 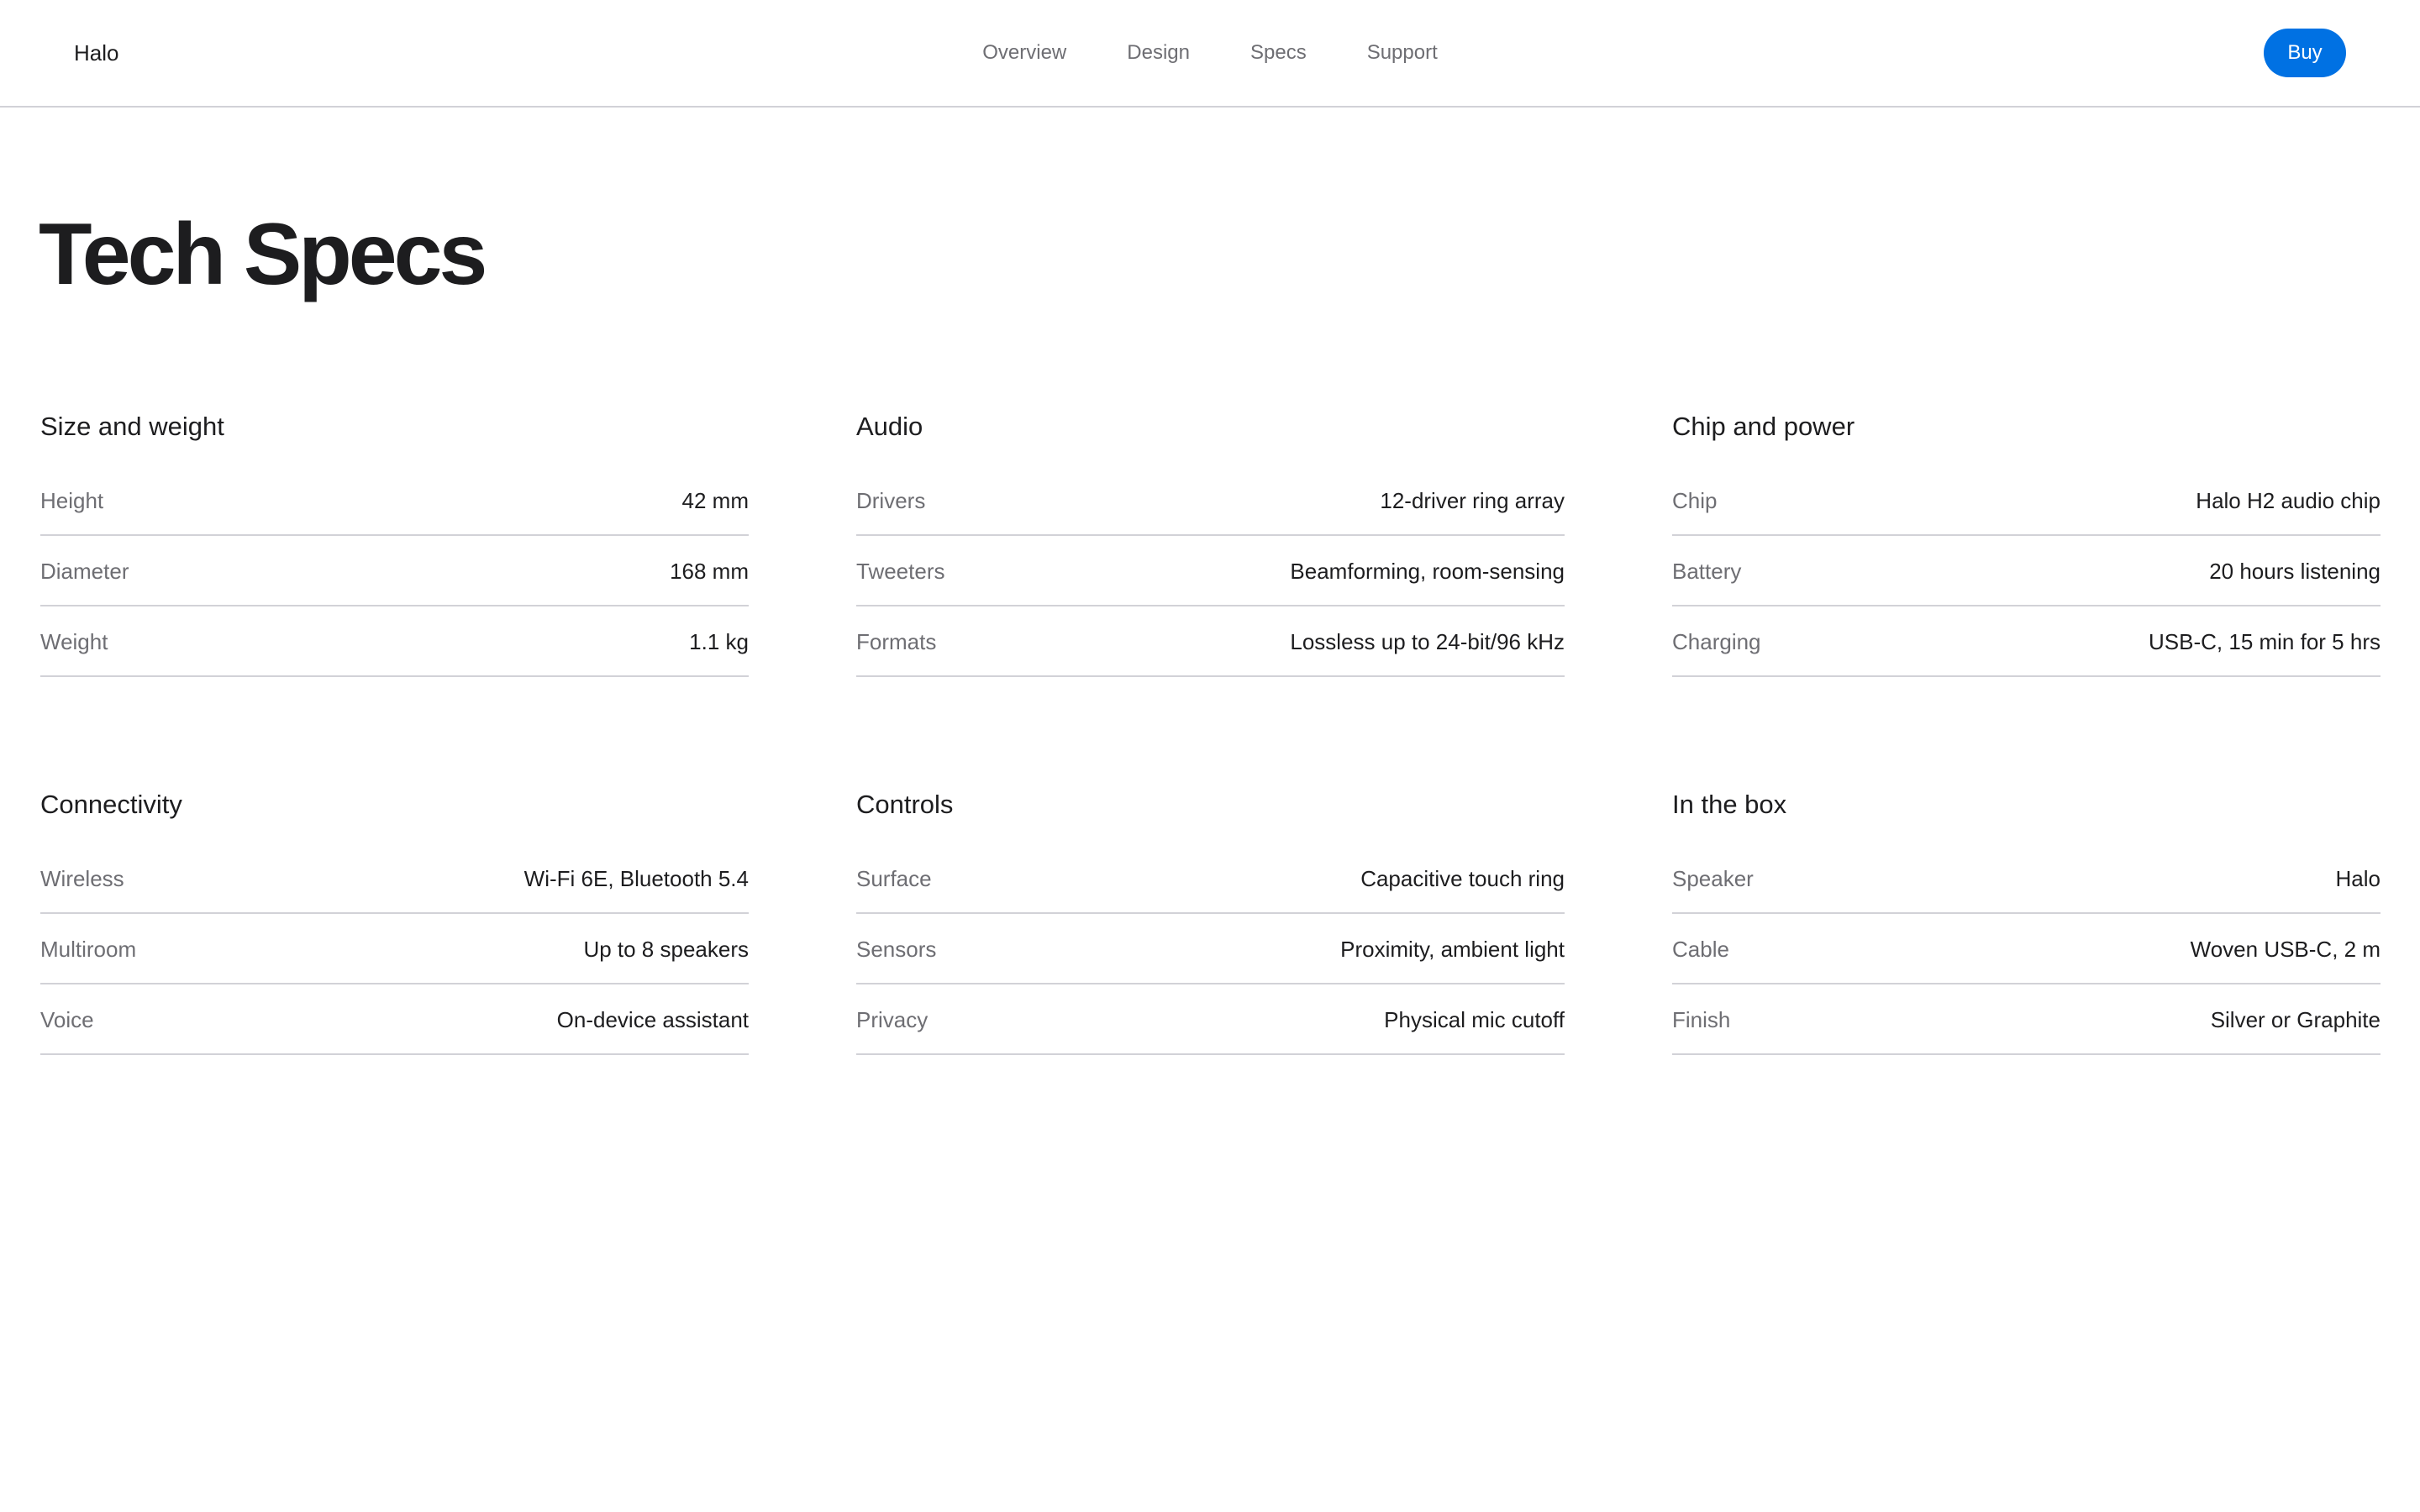 What do you see at coordinates (893, 1019) in the screenshot?
I see `spec-label: Privacy` at bounding box center [893, 1019].